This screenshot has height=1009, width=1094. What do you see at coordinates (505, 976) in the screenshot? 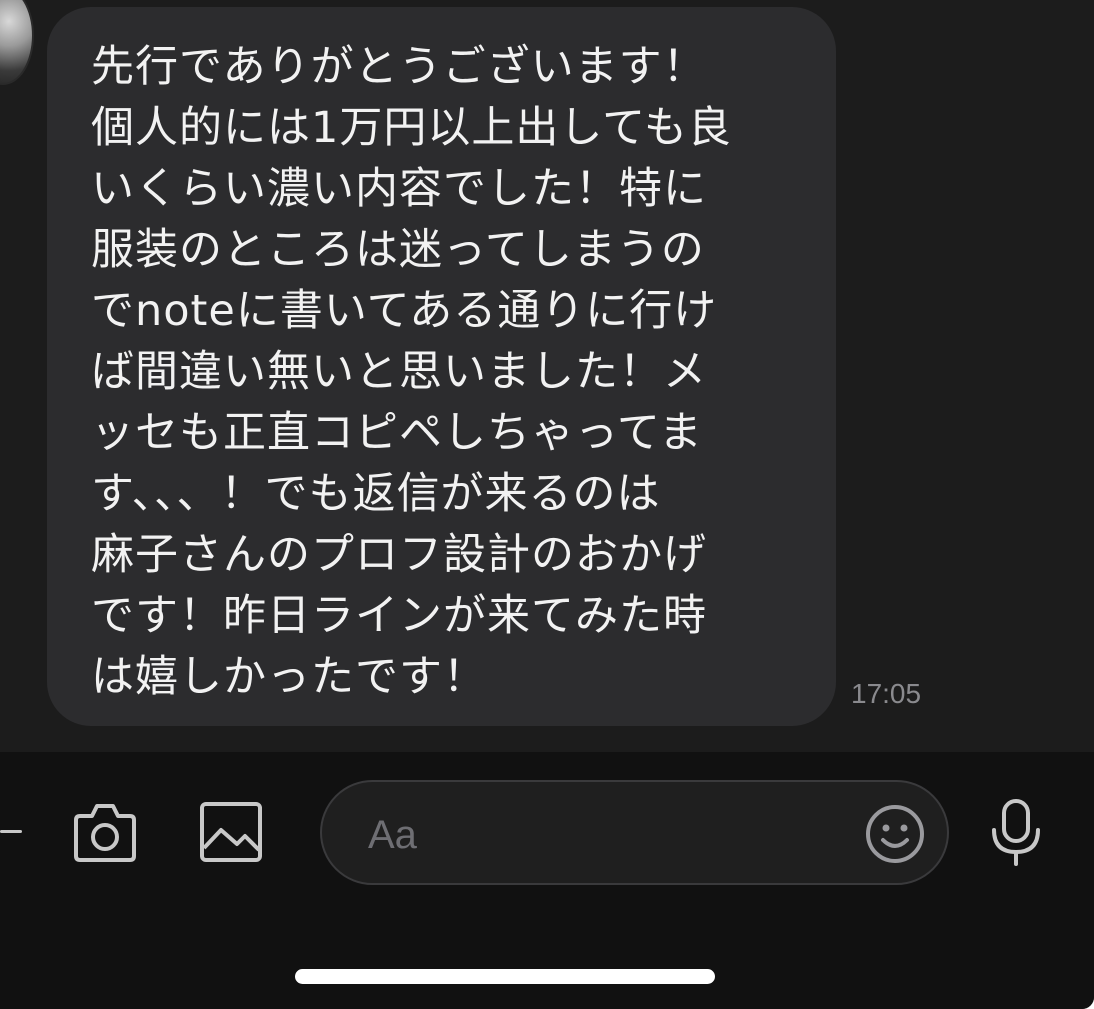
I see `home-indicator` at bounding box center [505, 976].